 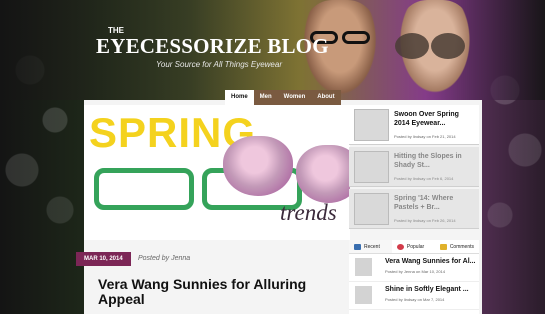 I want to click on featured-meta: Posted by lindsay on Feb 6, 2014, so click(x=424, y=178).